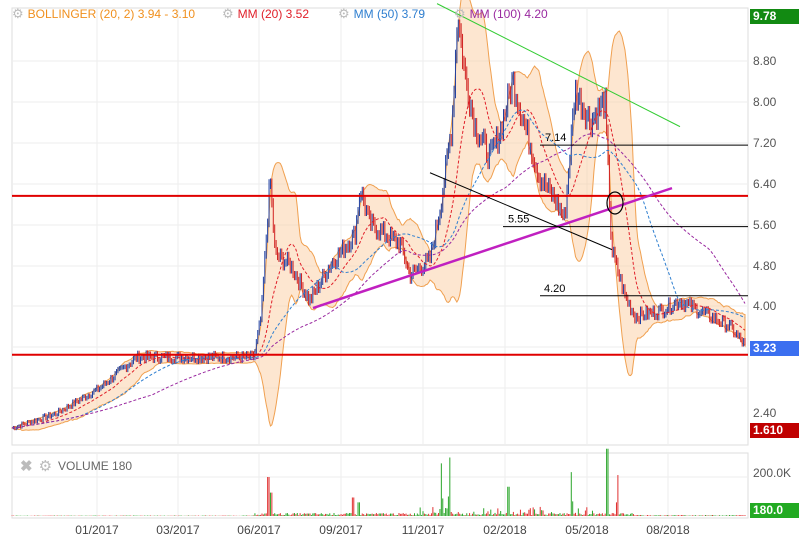  I want to click on axis-label: 8.00, so click(765, 102).